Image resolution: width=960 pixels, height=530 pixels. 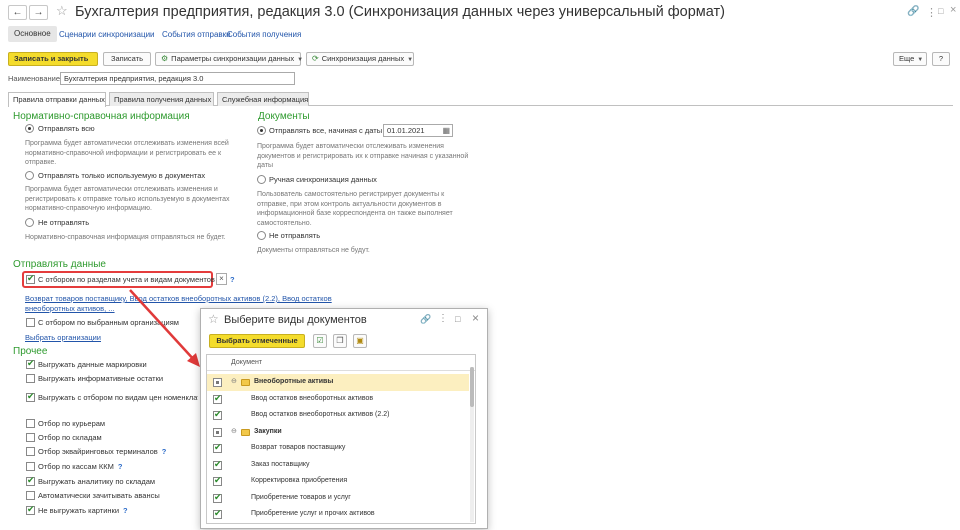 I want to click on row-label: Приобретение услуг и прочих активов, so click(x=313, y=513).